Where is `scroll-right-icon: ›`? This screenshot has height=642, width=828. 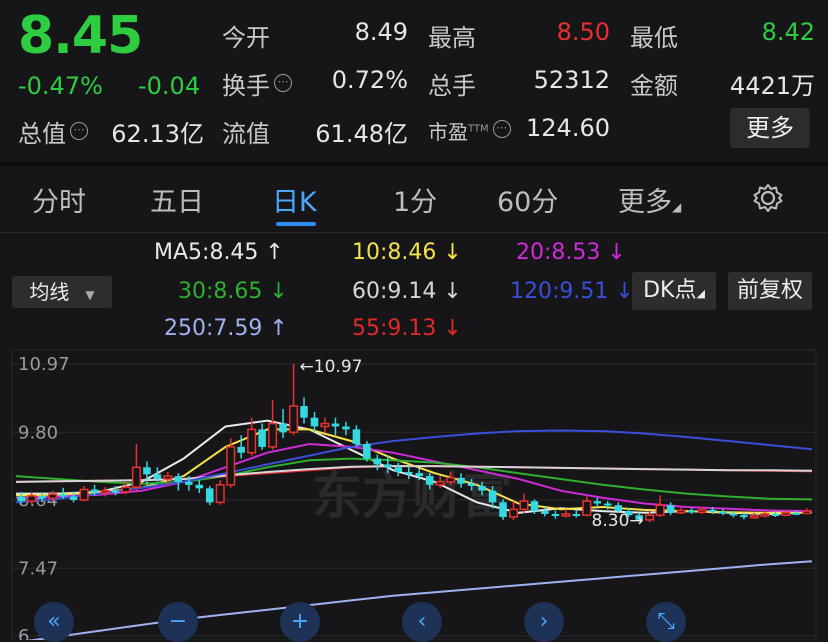
scroll-right-icon: › is located at coordinates (544, 622).